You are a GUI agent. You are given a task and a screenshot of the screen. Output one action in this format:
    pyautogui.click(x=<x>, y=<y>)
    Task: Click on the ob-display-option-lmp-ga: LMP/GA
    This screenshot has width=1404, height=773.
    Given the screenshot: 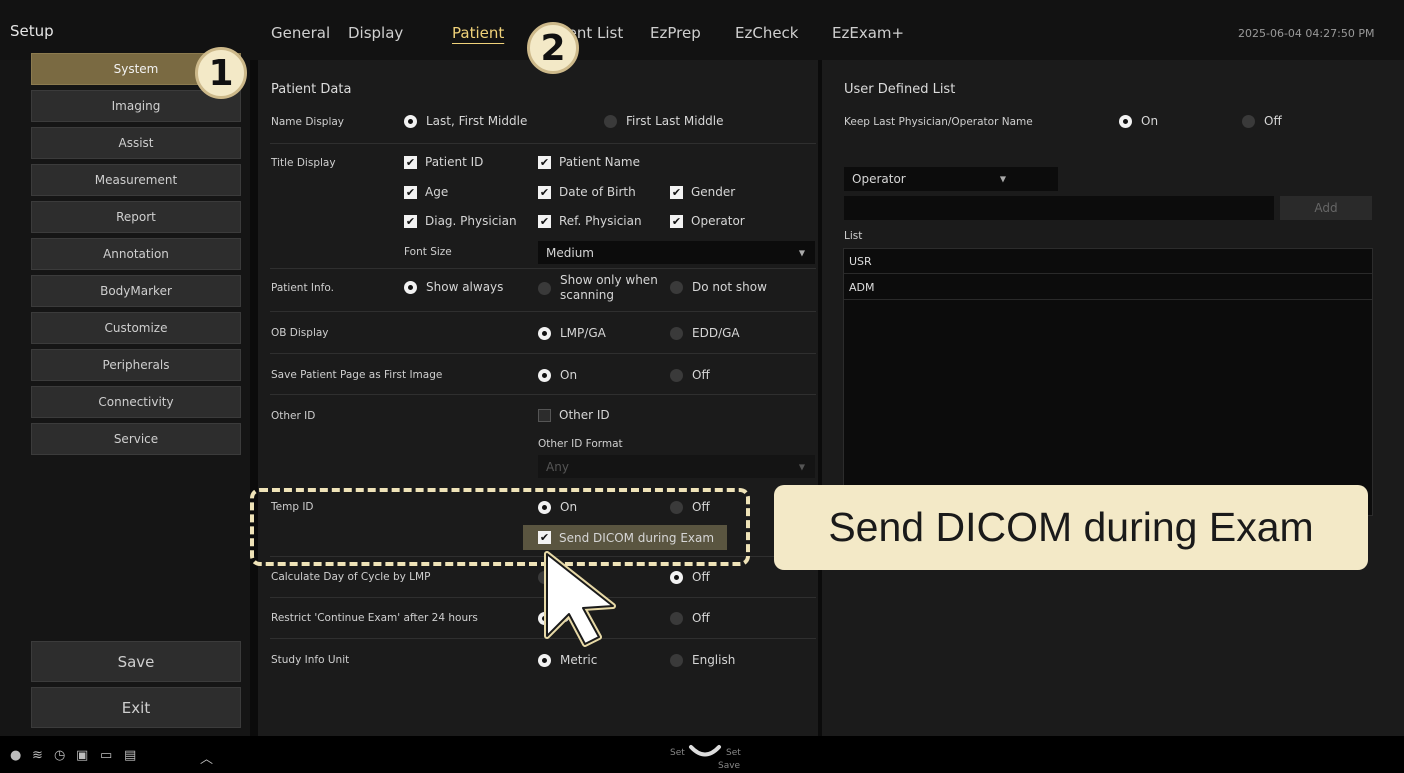 What is the action you would take?
    pyautogui.click(x=572, y=333)
    